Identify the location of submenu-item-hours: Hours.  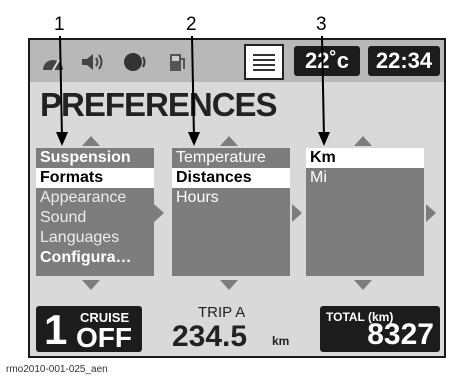
(231, 198).